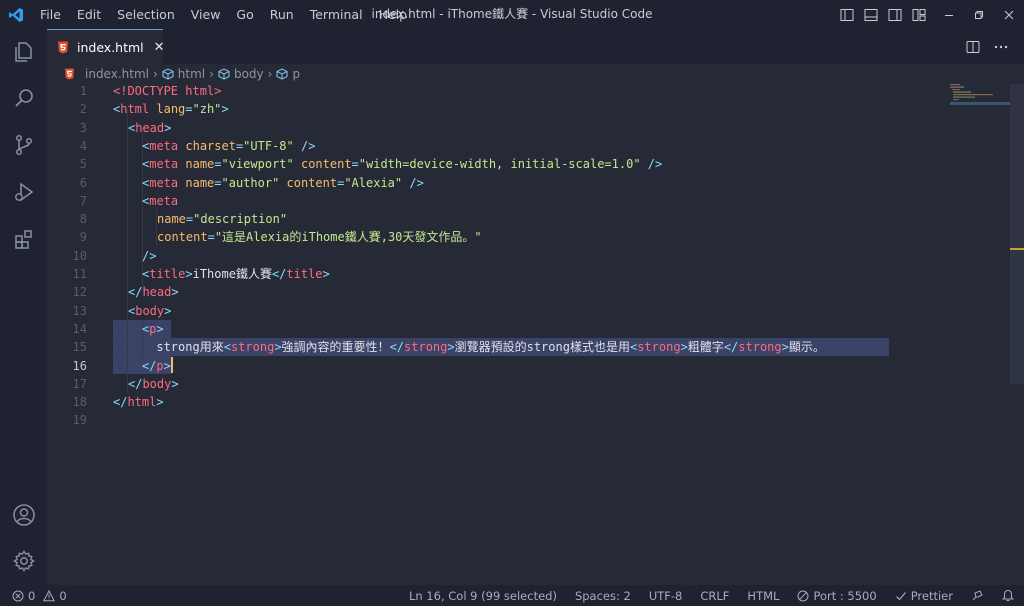 The image size is (1024, 606). Describe the element at coordinates (138, 329) in the screenshot. I see `code-line-14: ····<p>` at that location.